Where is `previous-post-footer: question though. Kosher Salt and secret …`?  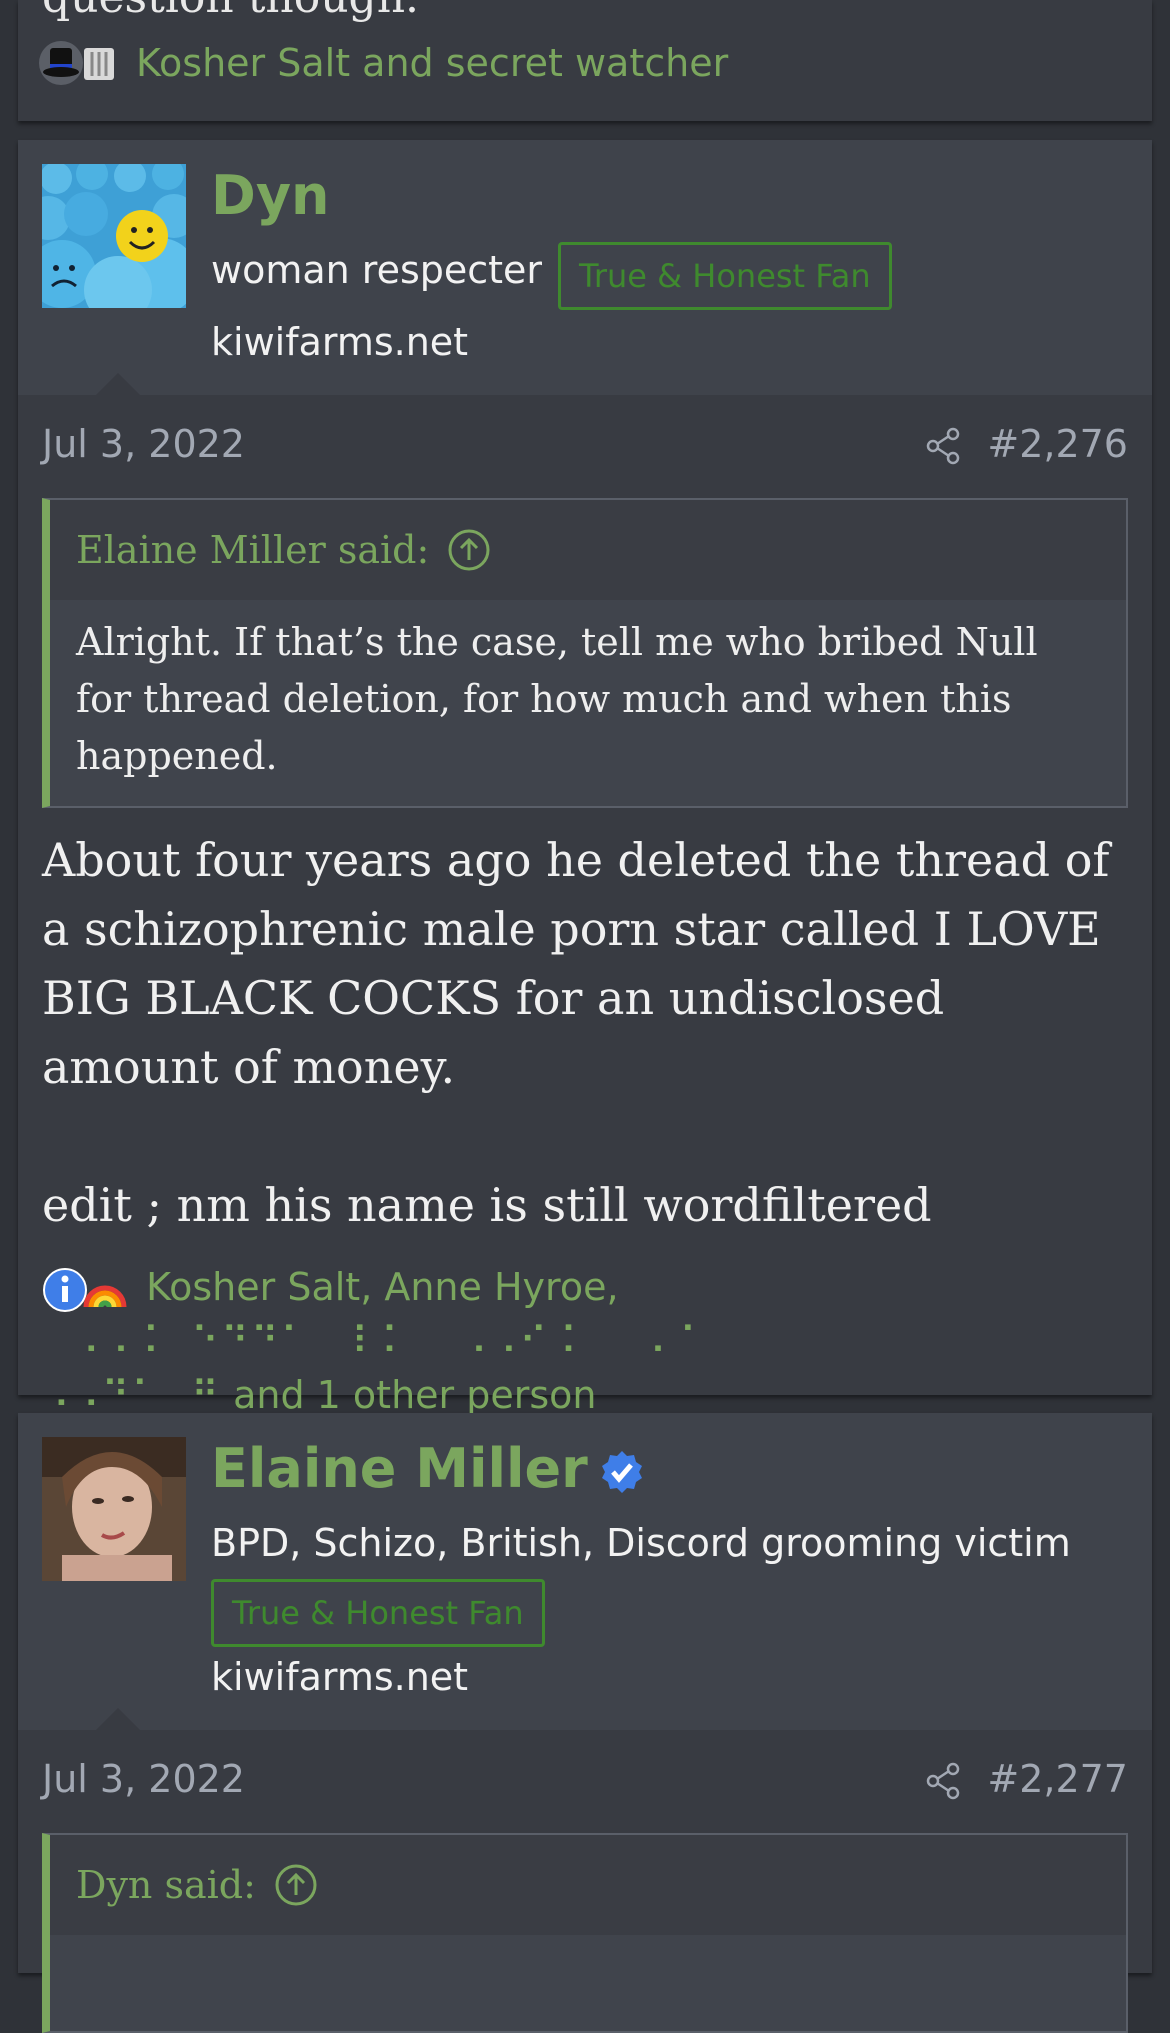
previous-post-footer: question though. Kosher Salt and secret … is located at coordinates (585, 60).